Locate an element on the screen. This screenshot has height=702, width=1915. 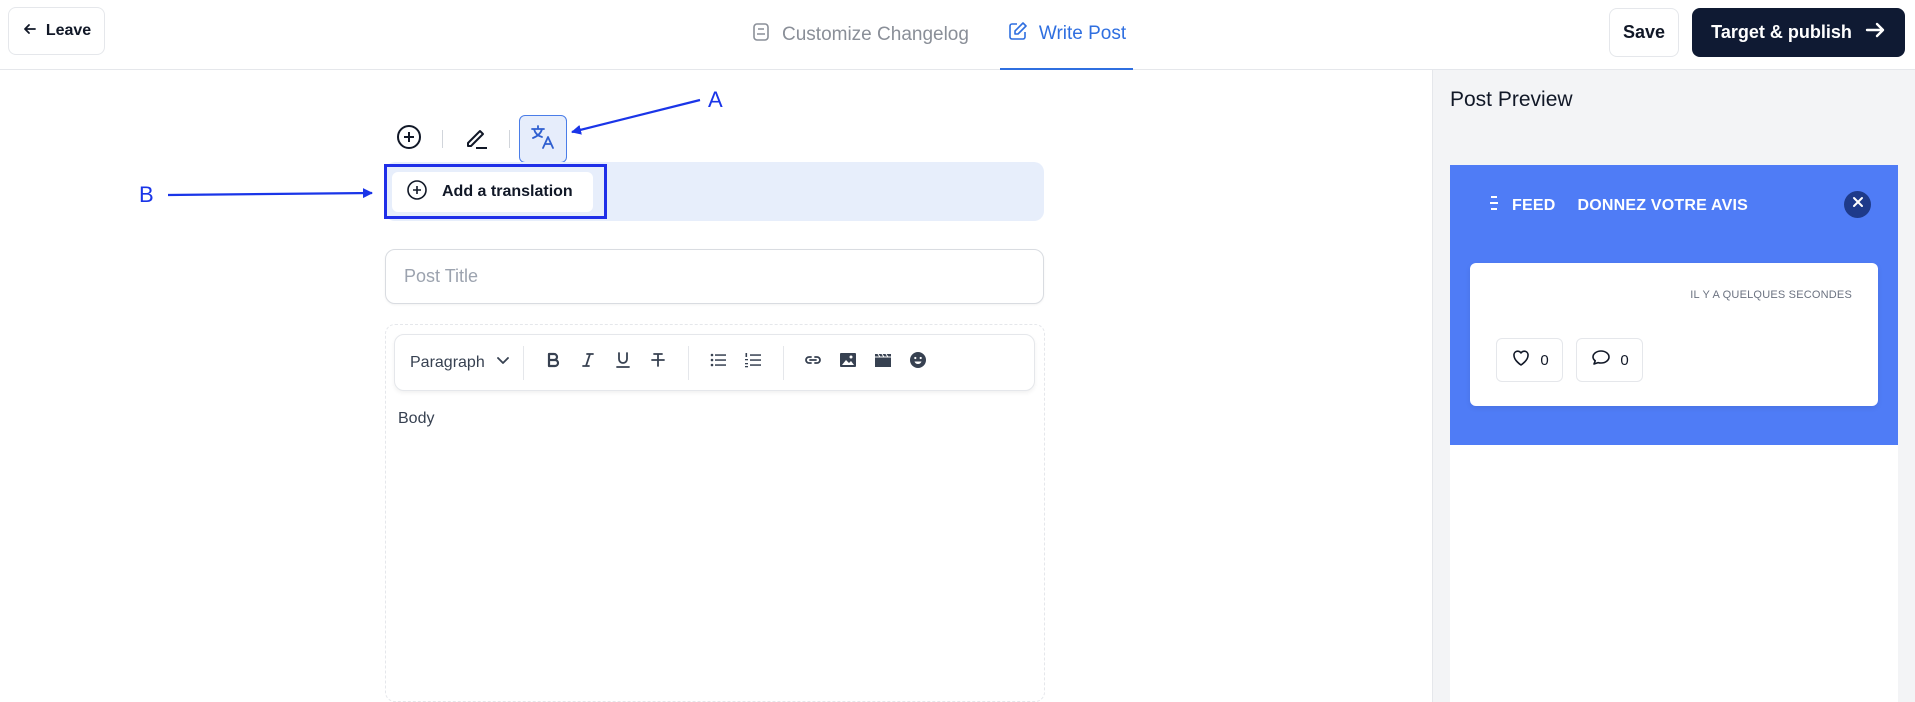
format-toolbar: Paragraph is located at coordinates (714, 362).